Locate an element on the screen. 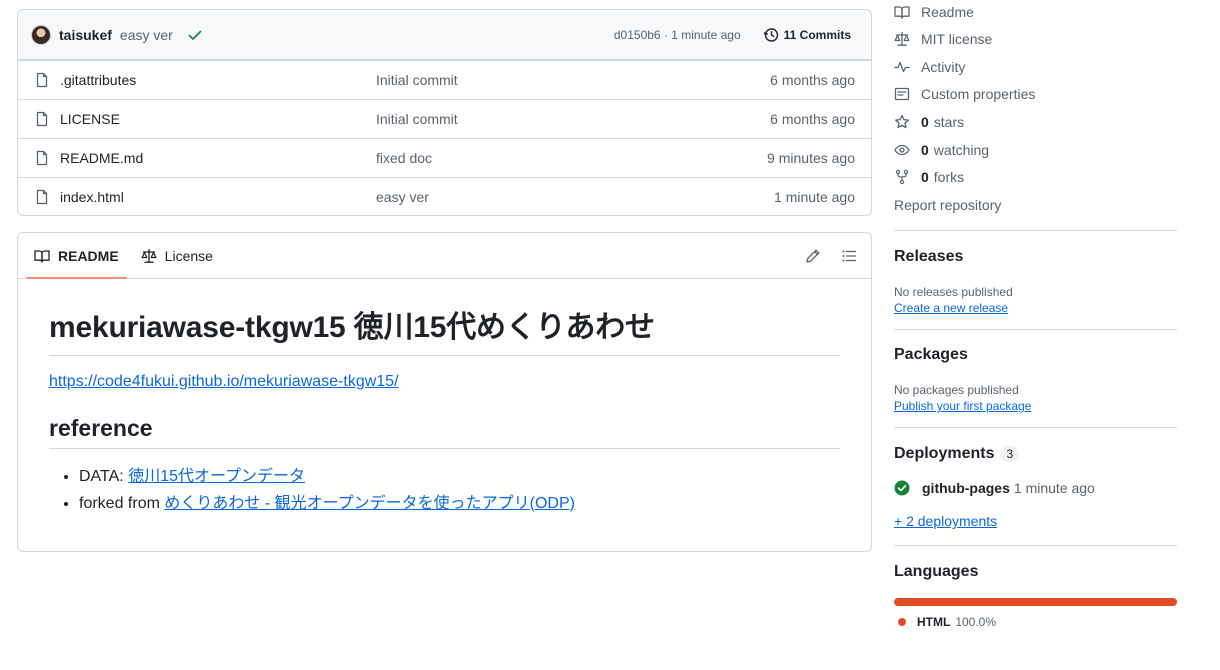 The height and width of the screenshot is (670, 1220). sidebar-link-activity: Activity is located at coordinates (1035, 67).